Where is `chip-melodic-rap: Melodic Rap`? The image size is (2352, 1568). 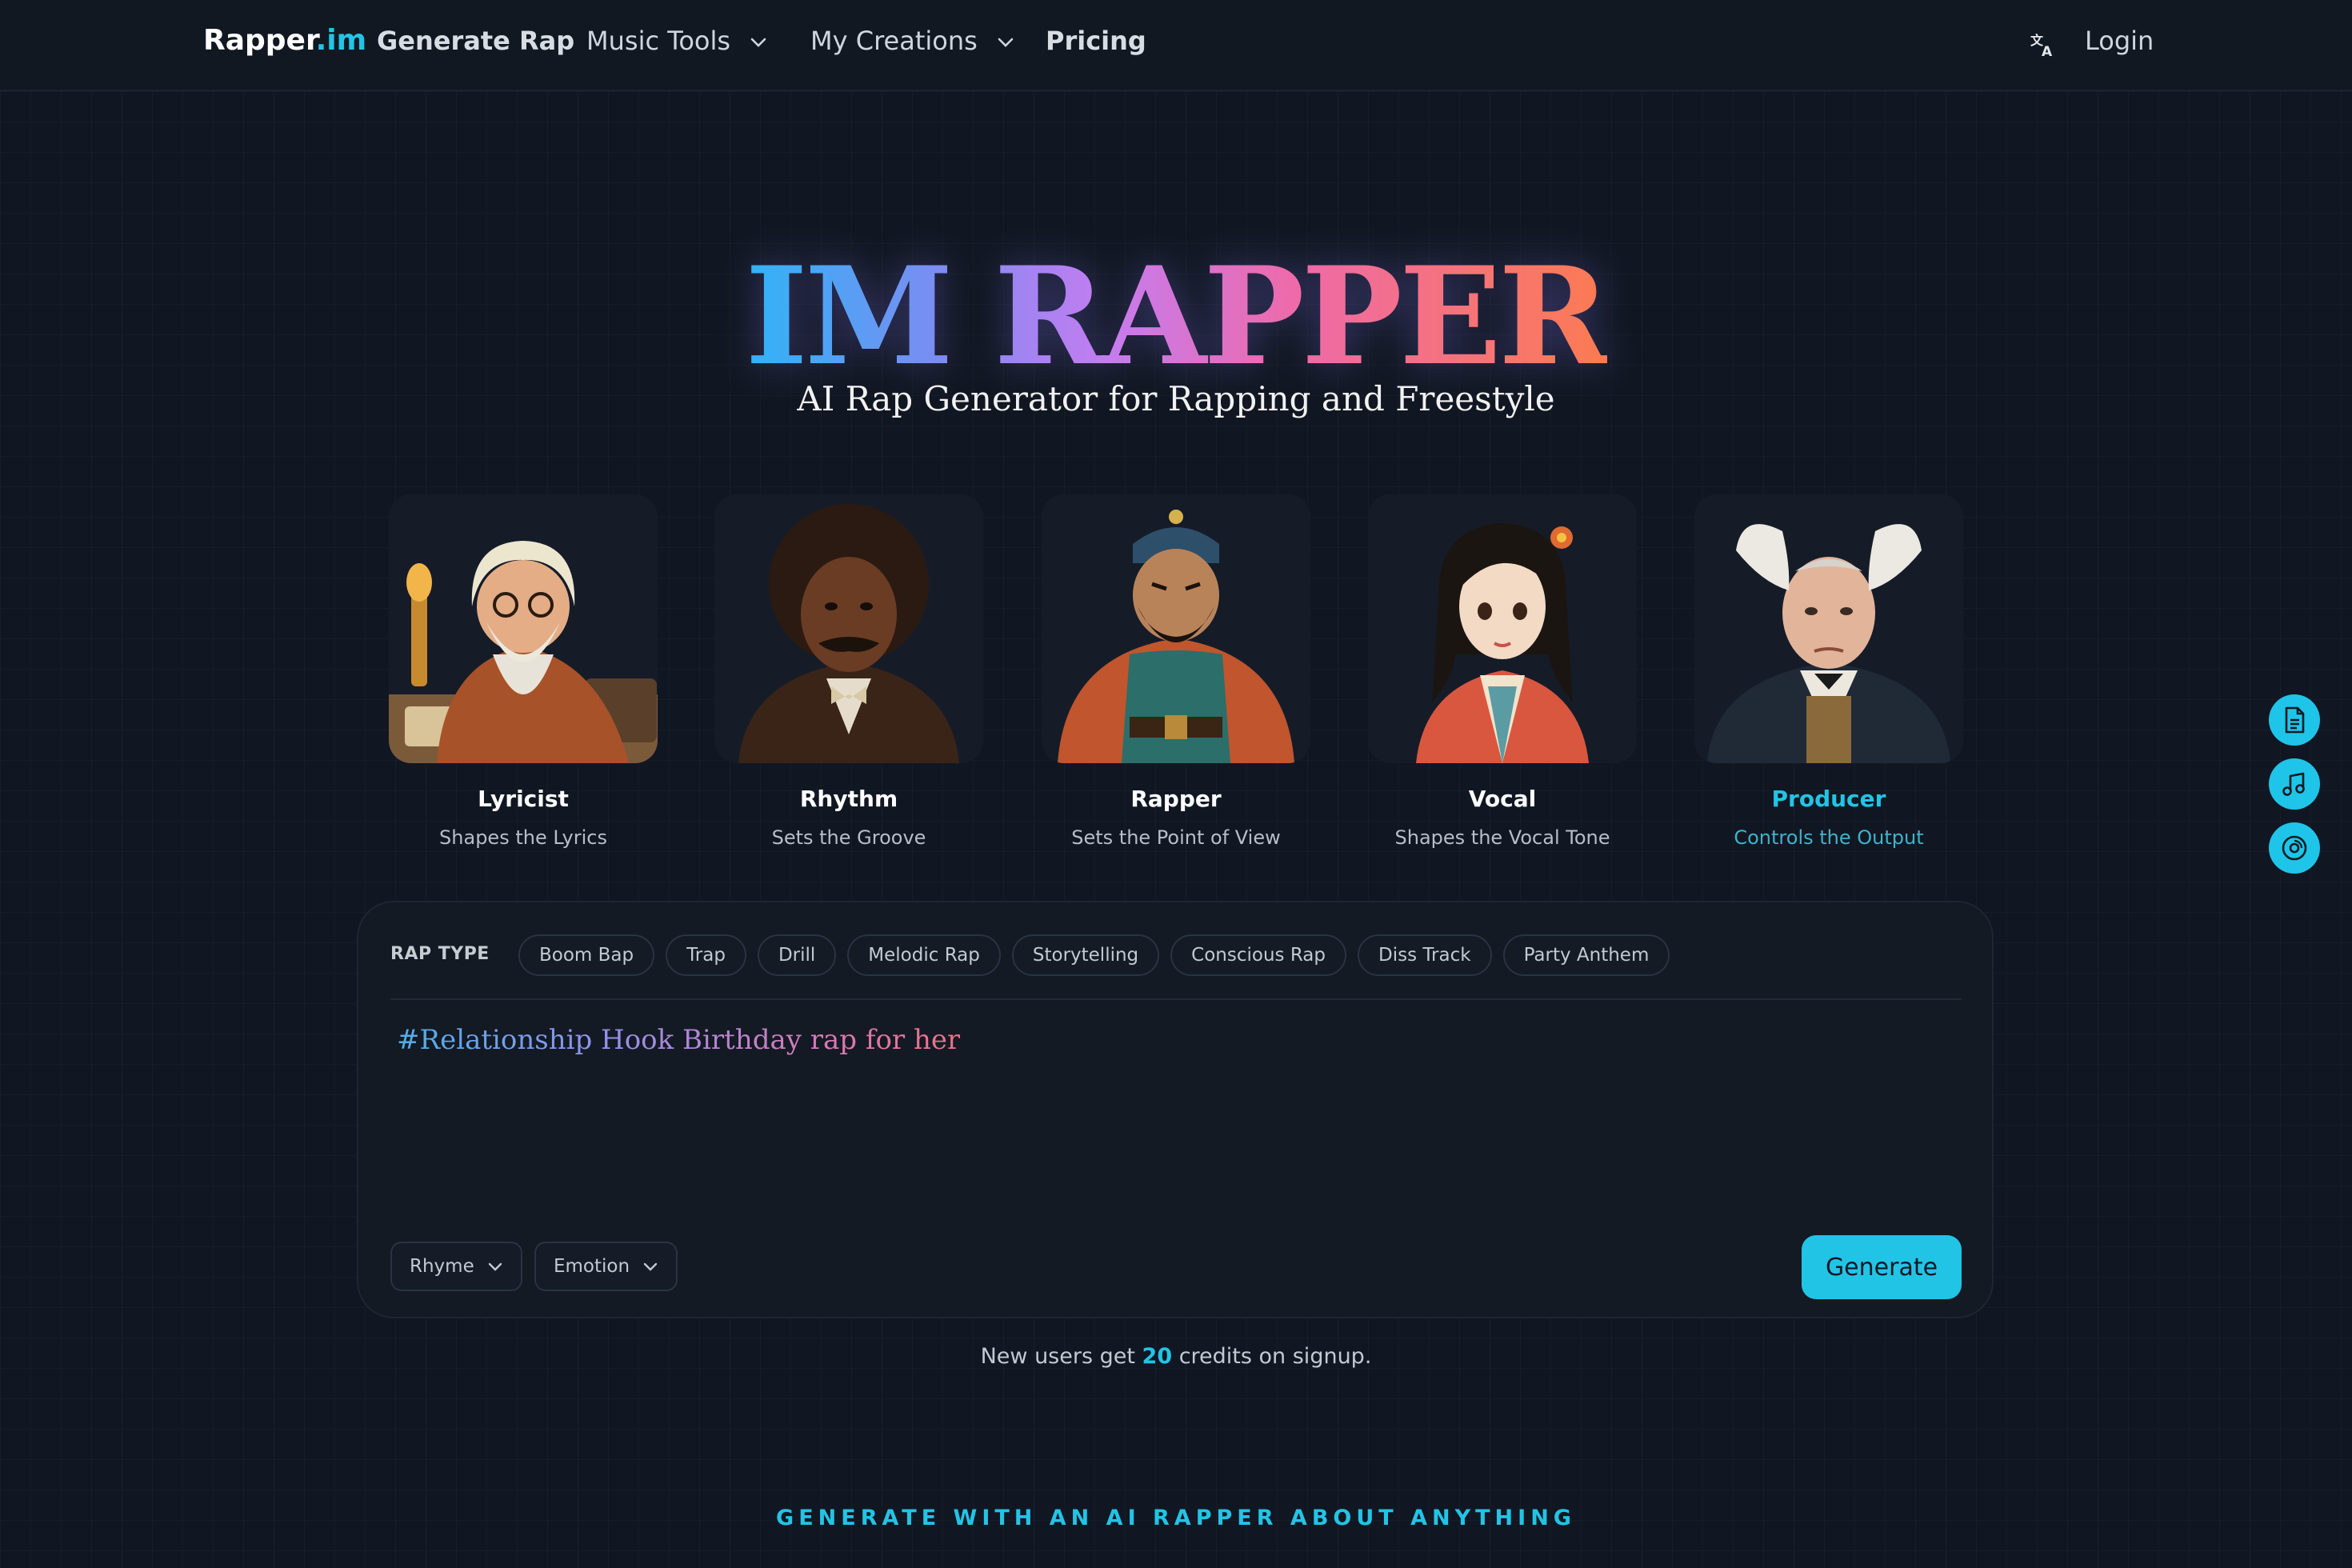 chip-melodic-rap: Melodic Rap is located at coordinates (924, 955).